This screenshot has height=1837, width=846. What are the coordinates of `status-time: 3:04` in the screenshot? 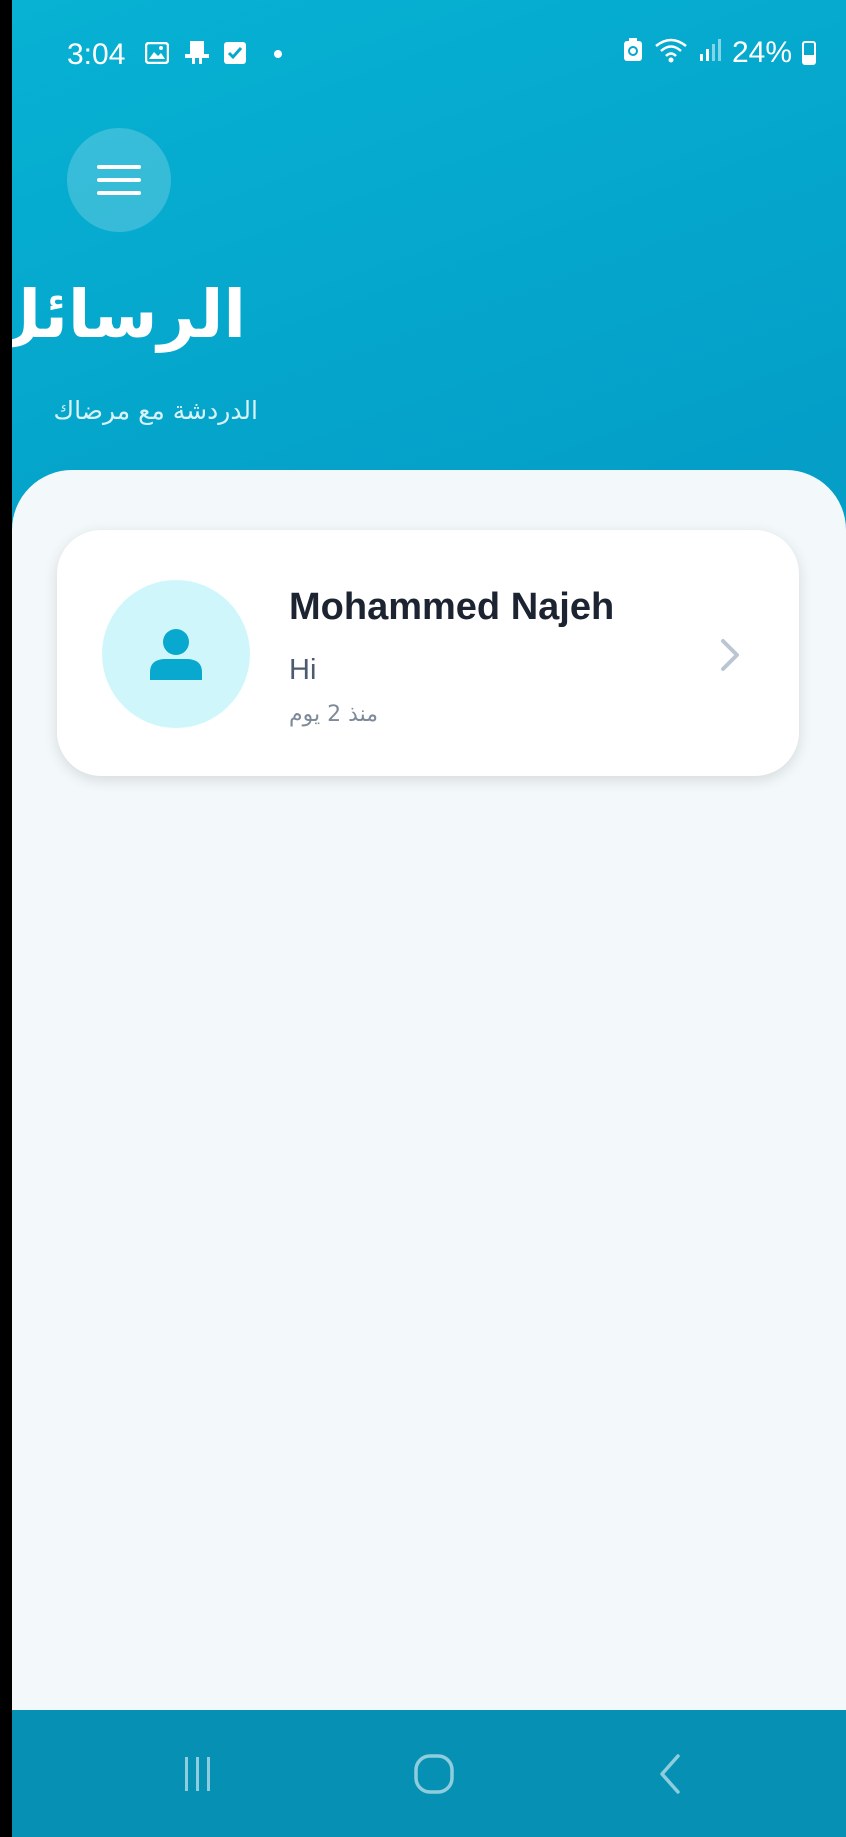 It's located at (96, 54).